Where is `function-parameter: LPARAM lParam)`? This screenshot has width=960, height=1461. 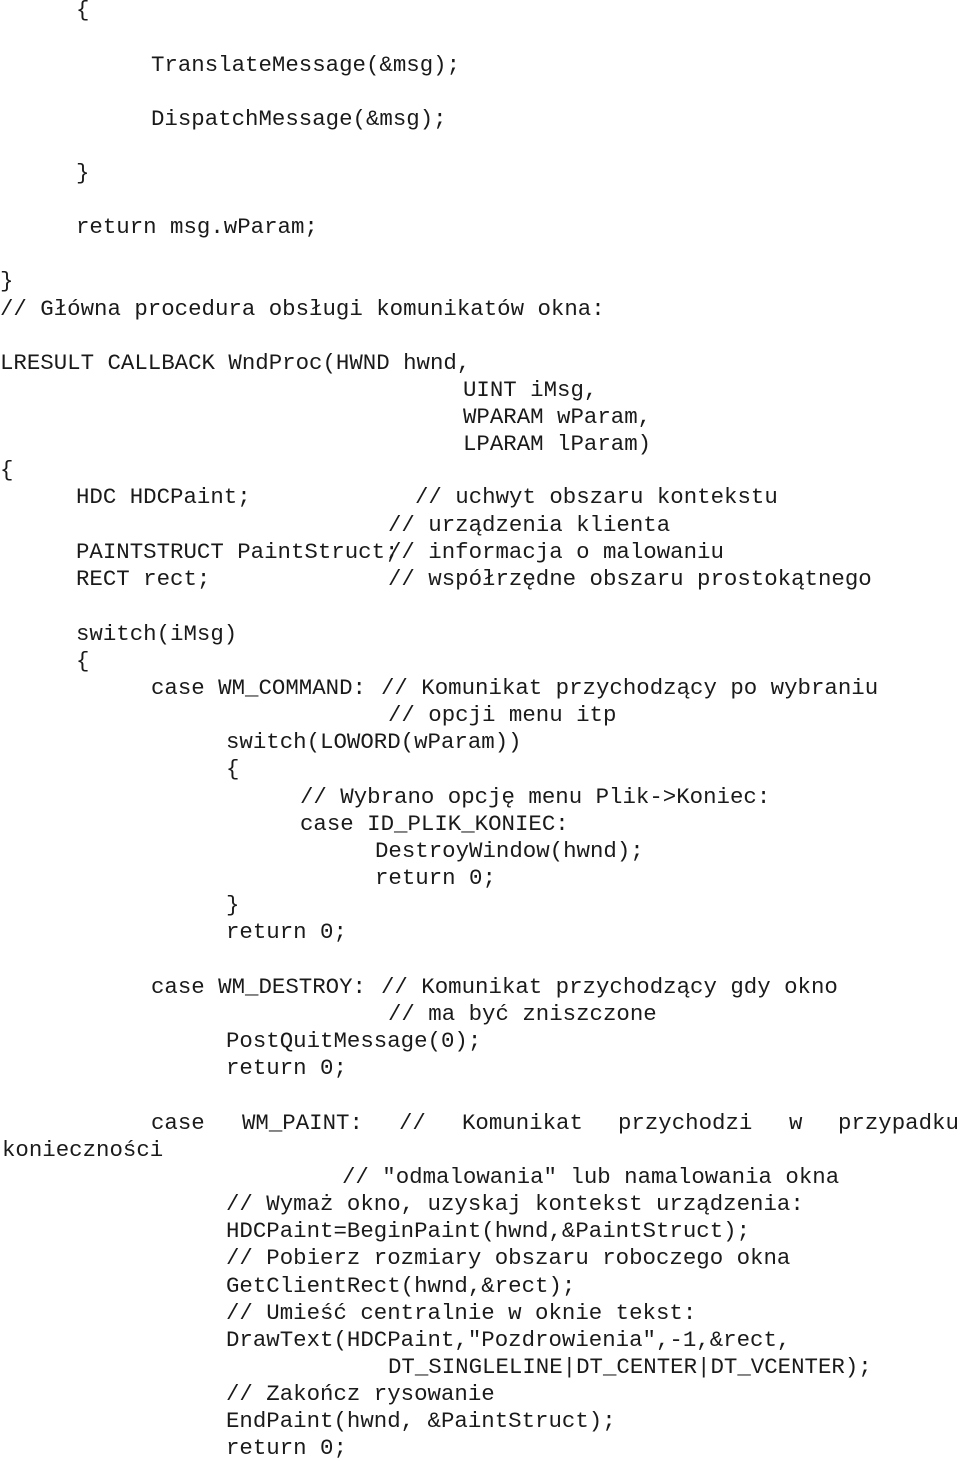
function-parameter: LPARAM lParam) is located at coordinates (557, 444).